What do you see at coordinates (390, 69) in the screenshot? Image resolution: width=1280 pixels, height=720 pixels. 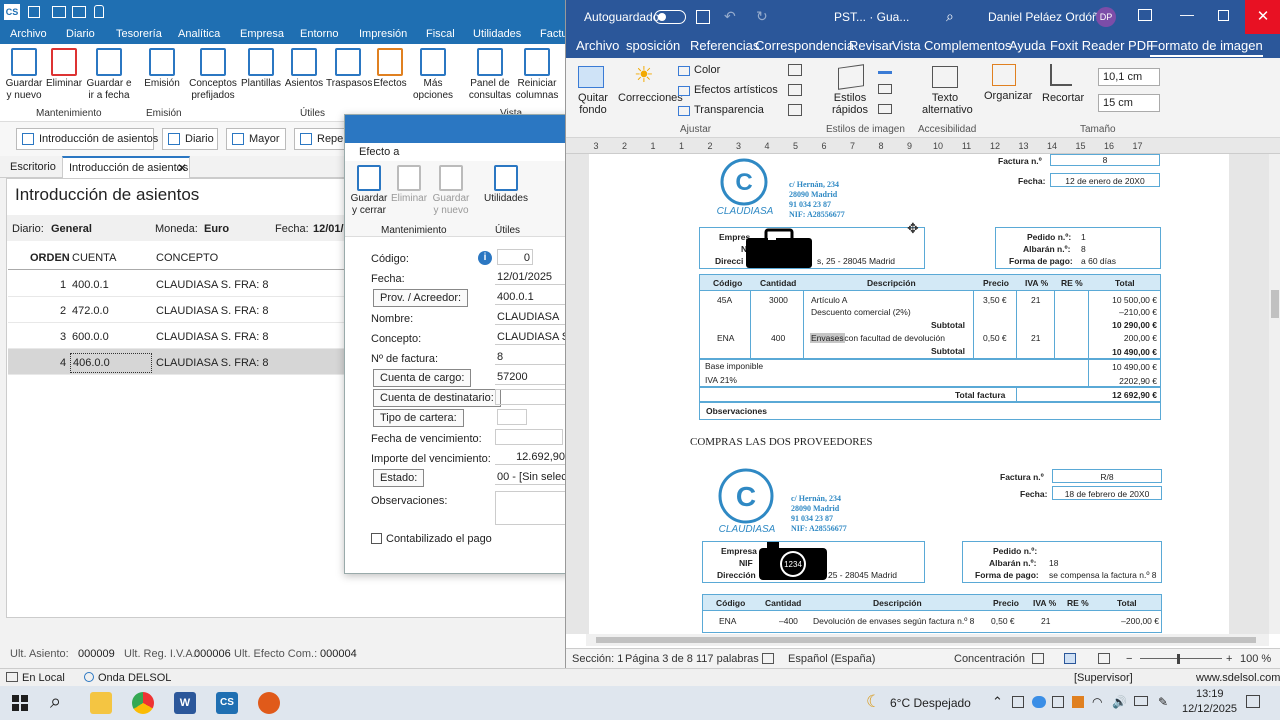 I see `efectos-button: Efectos` at bounding box center [390, 69].